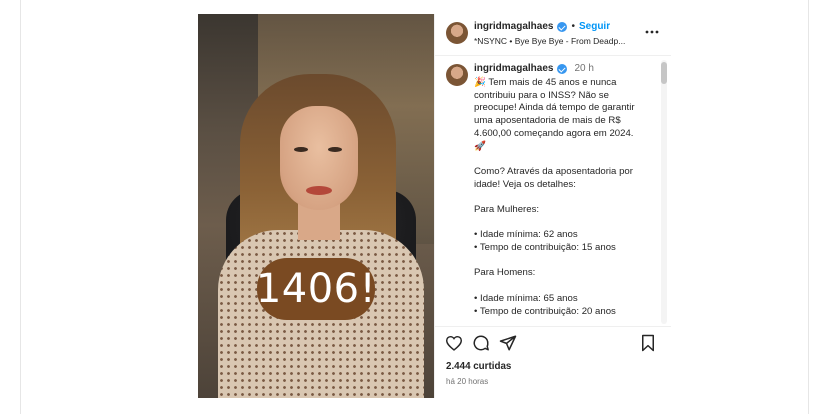 The image size is (828, 414). I want to click on comment-icon, so click(481, 343).